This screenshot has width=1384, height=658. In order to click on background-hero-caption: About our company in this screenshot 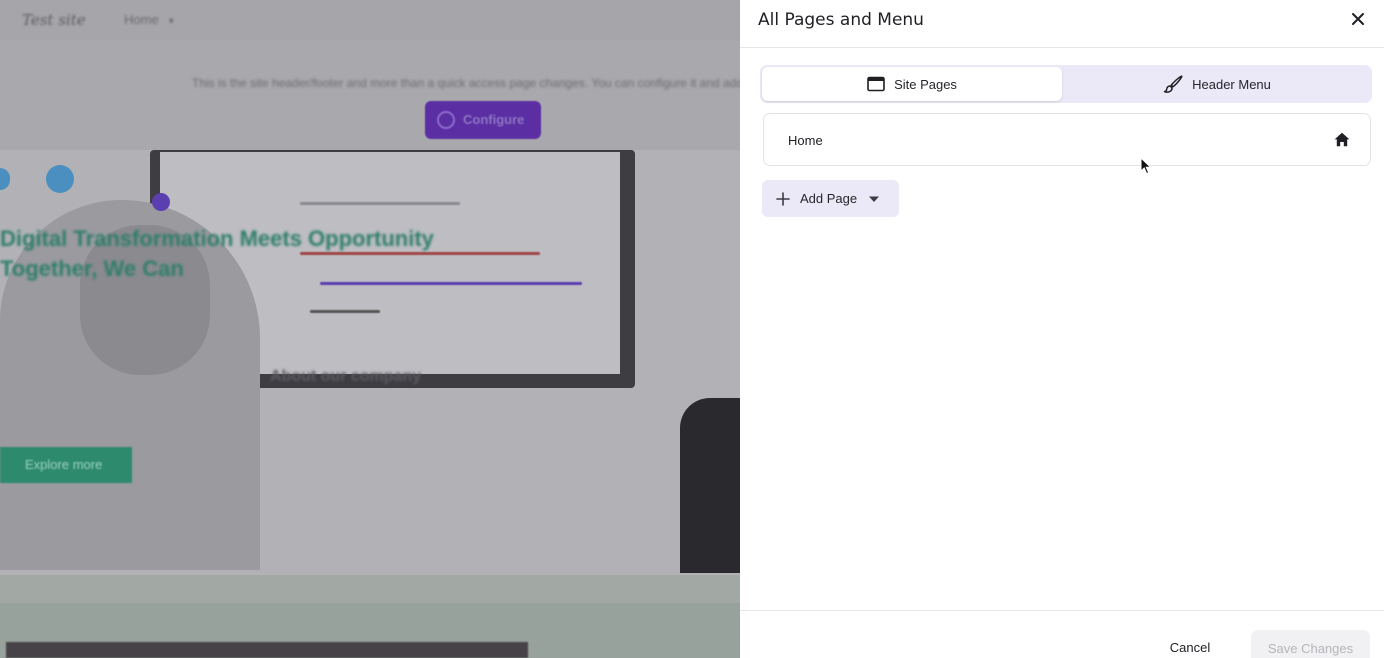, I will do `click(346, 376)`.